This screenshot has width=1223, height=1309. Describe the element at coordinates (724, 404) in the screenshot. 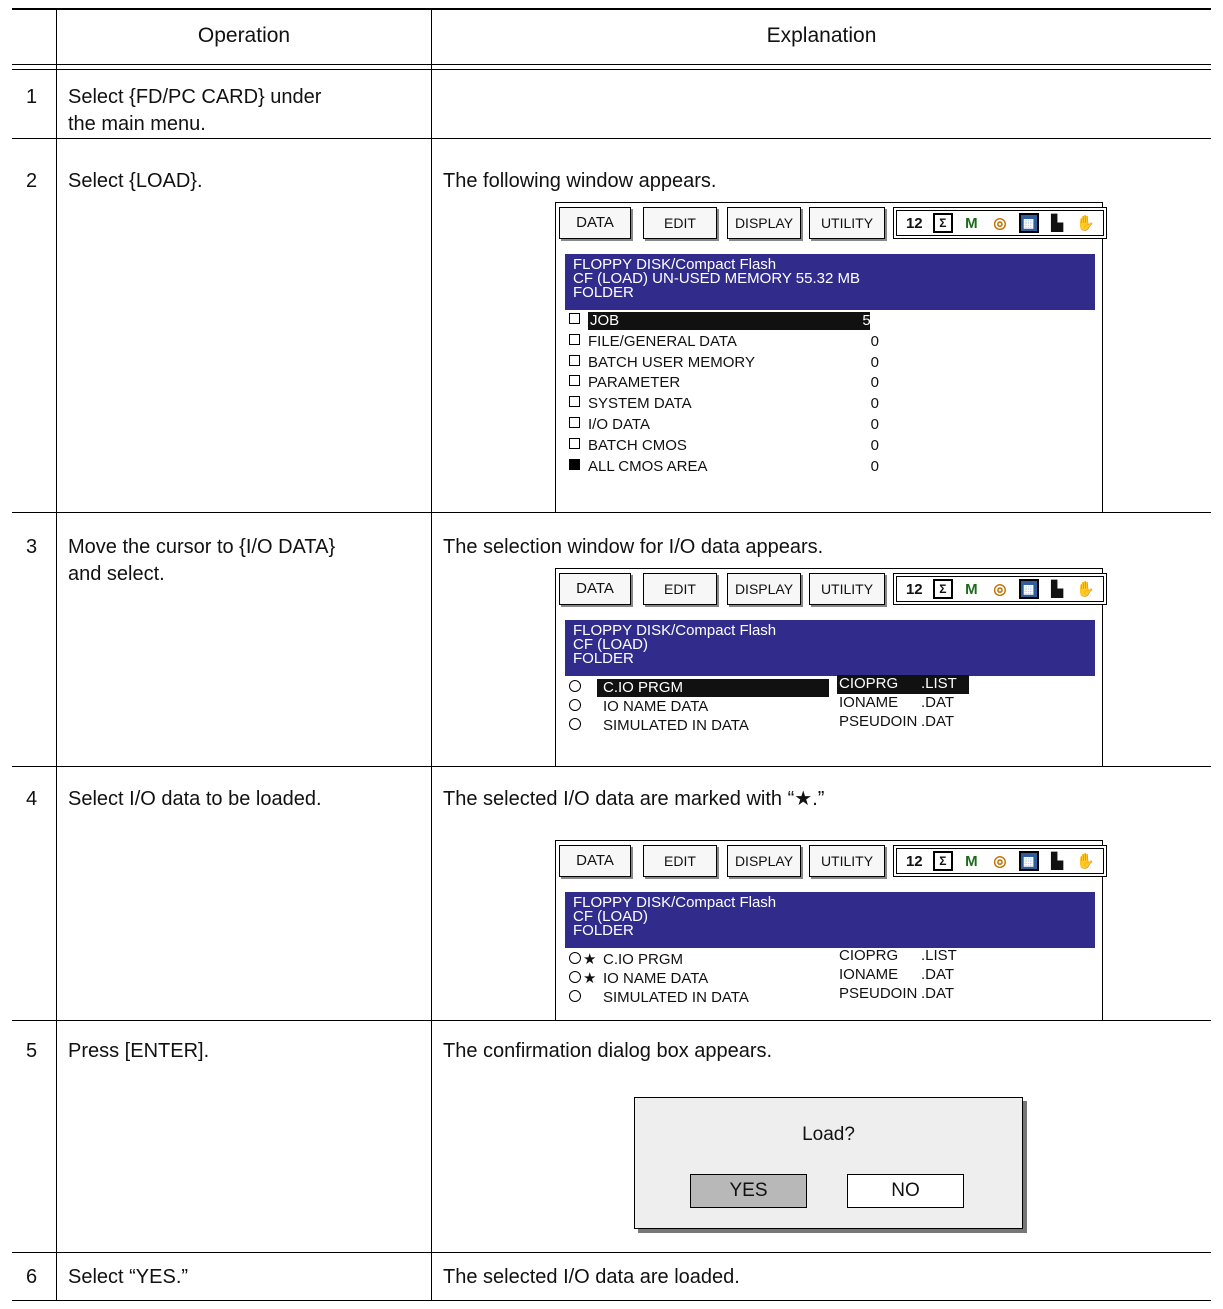

I see `folder-item: SYSTEM DATA 0` at that location.